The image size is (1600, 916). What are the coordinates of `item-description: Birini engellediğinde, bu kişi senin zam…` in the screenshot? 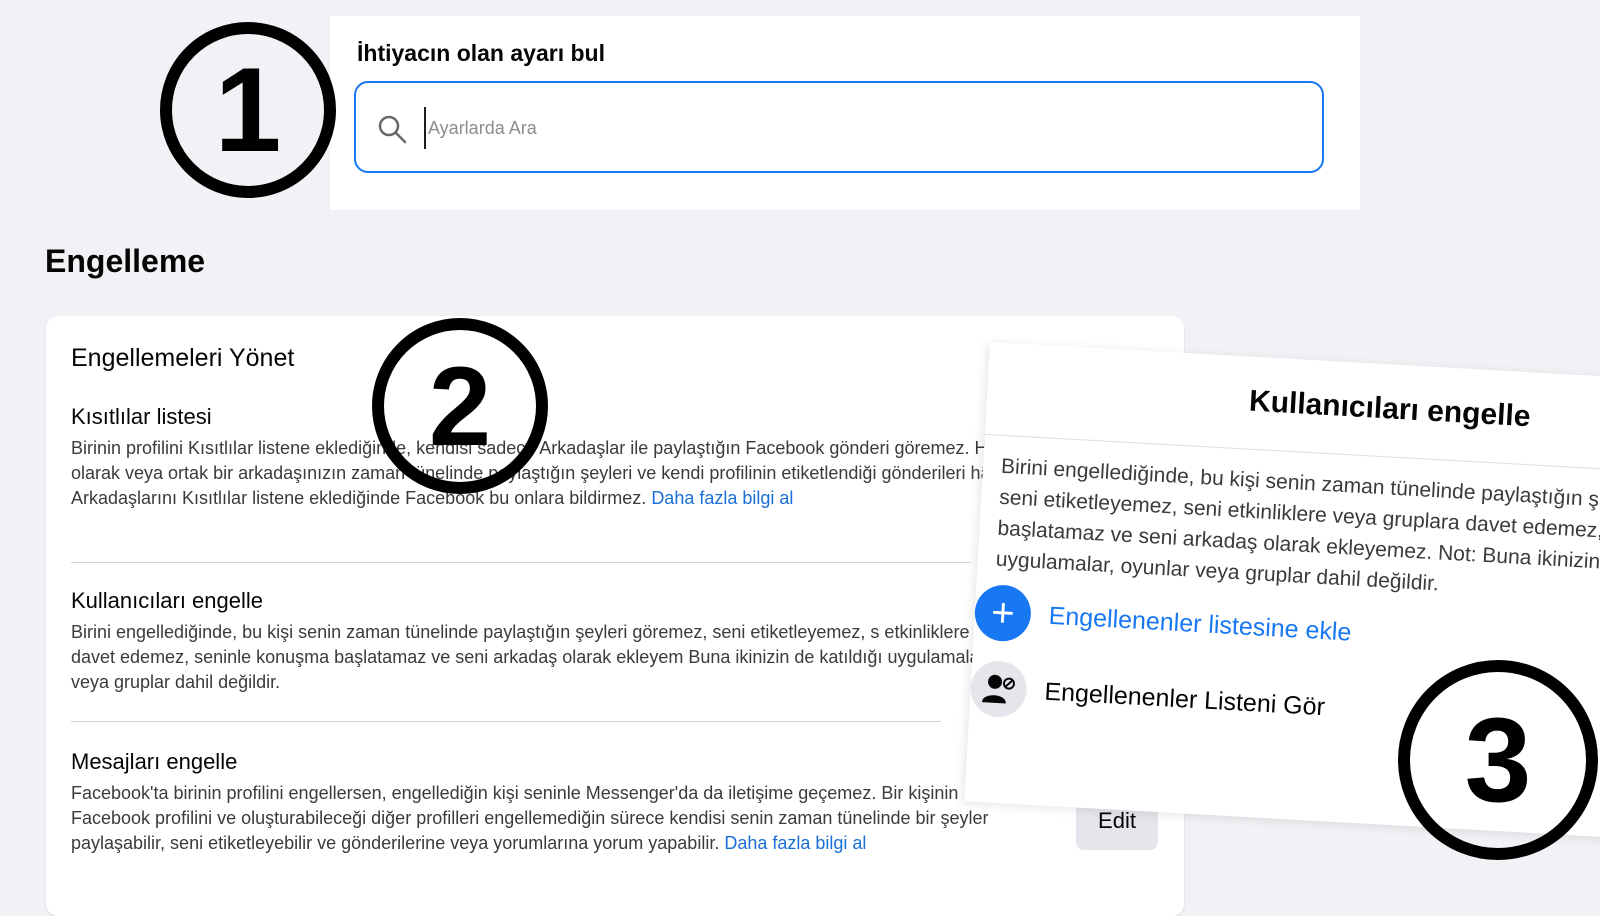 It's located at (577, 657).